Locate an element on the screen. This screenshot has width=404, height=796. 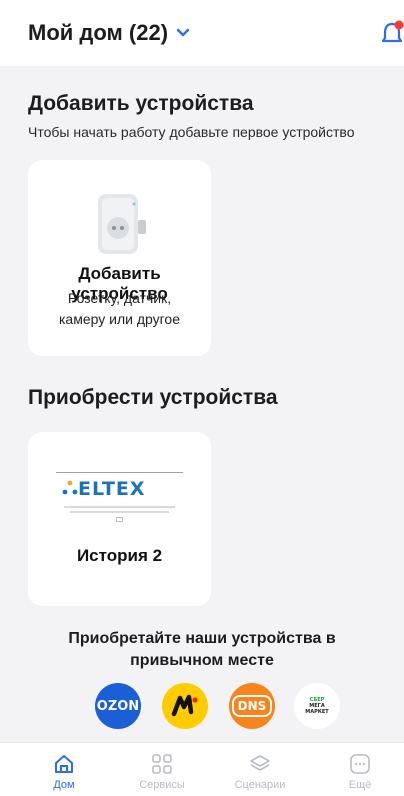
tab-more: Ещё is located at coordinates (360, 769).